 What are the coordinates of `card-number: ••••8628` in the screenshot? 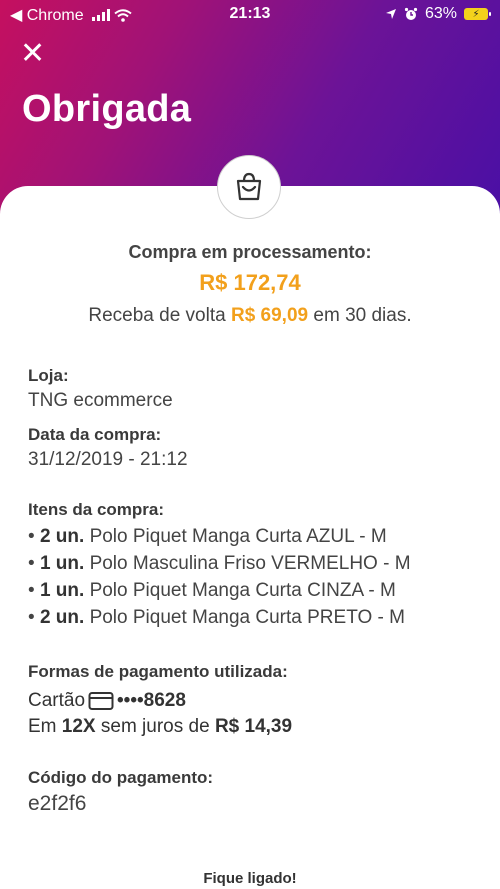 It's located at (151, 700).